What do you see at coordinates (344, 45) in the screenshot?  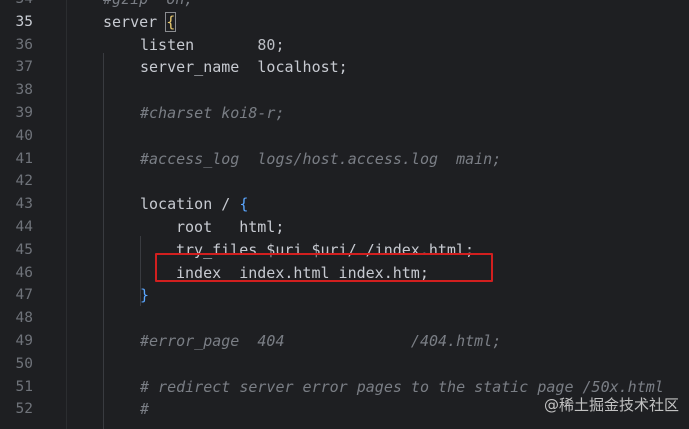 I see `code-line: 36 listen 80;` at bounding box center [344, 45].